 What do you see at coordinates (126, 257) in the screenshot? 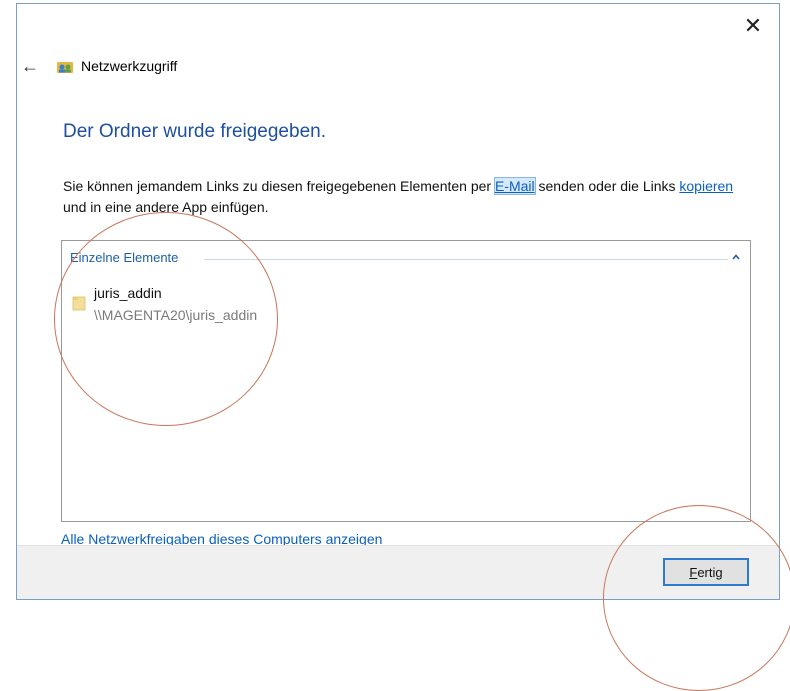
I see `group-header: Einzelne Elemente` at bounding box center [126, 257].